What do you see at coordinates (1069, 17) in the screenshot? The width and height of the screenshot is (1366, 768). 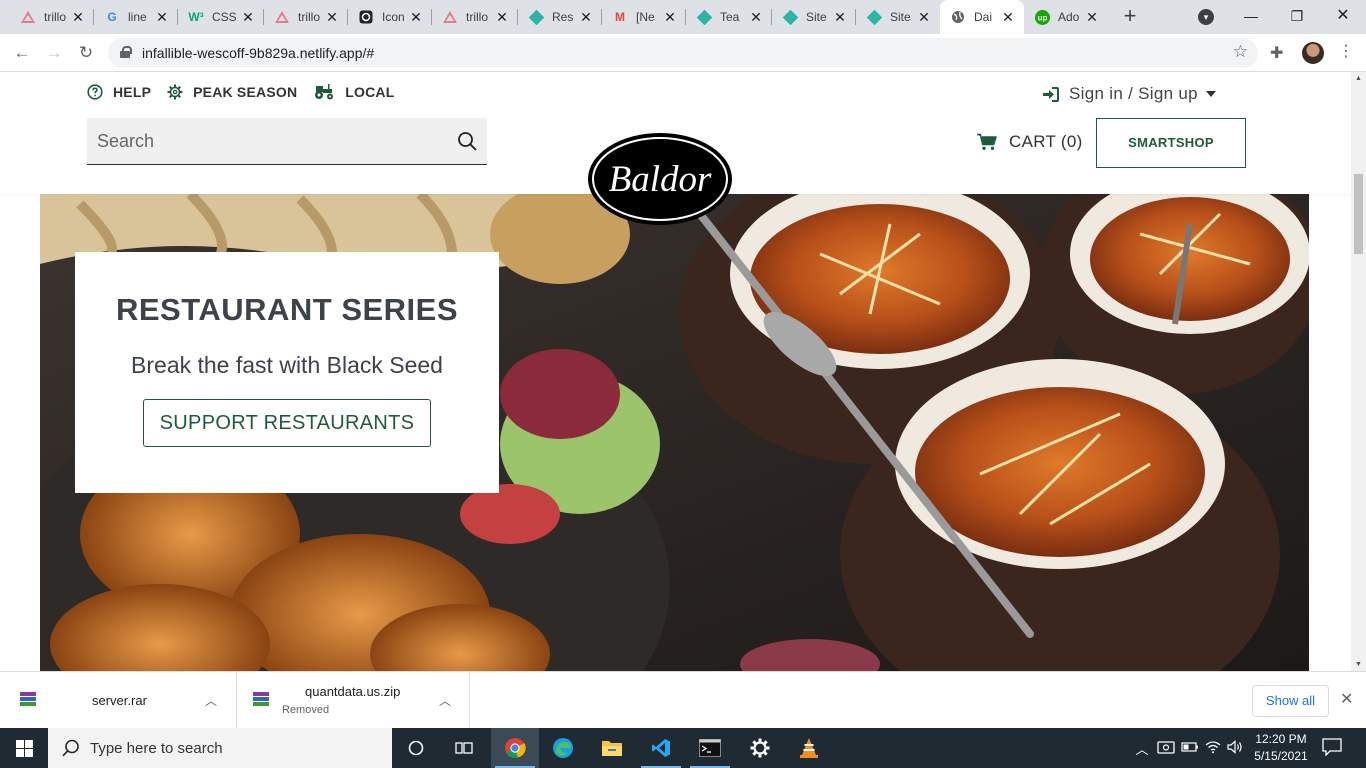 I see `tab-title: Ado` at bounding box center [1069, 17].